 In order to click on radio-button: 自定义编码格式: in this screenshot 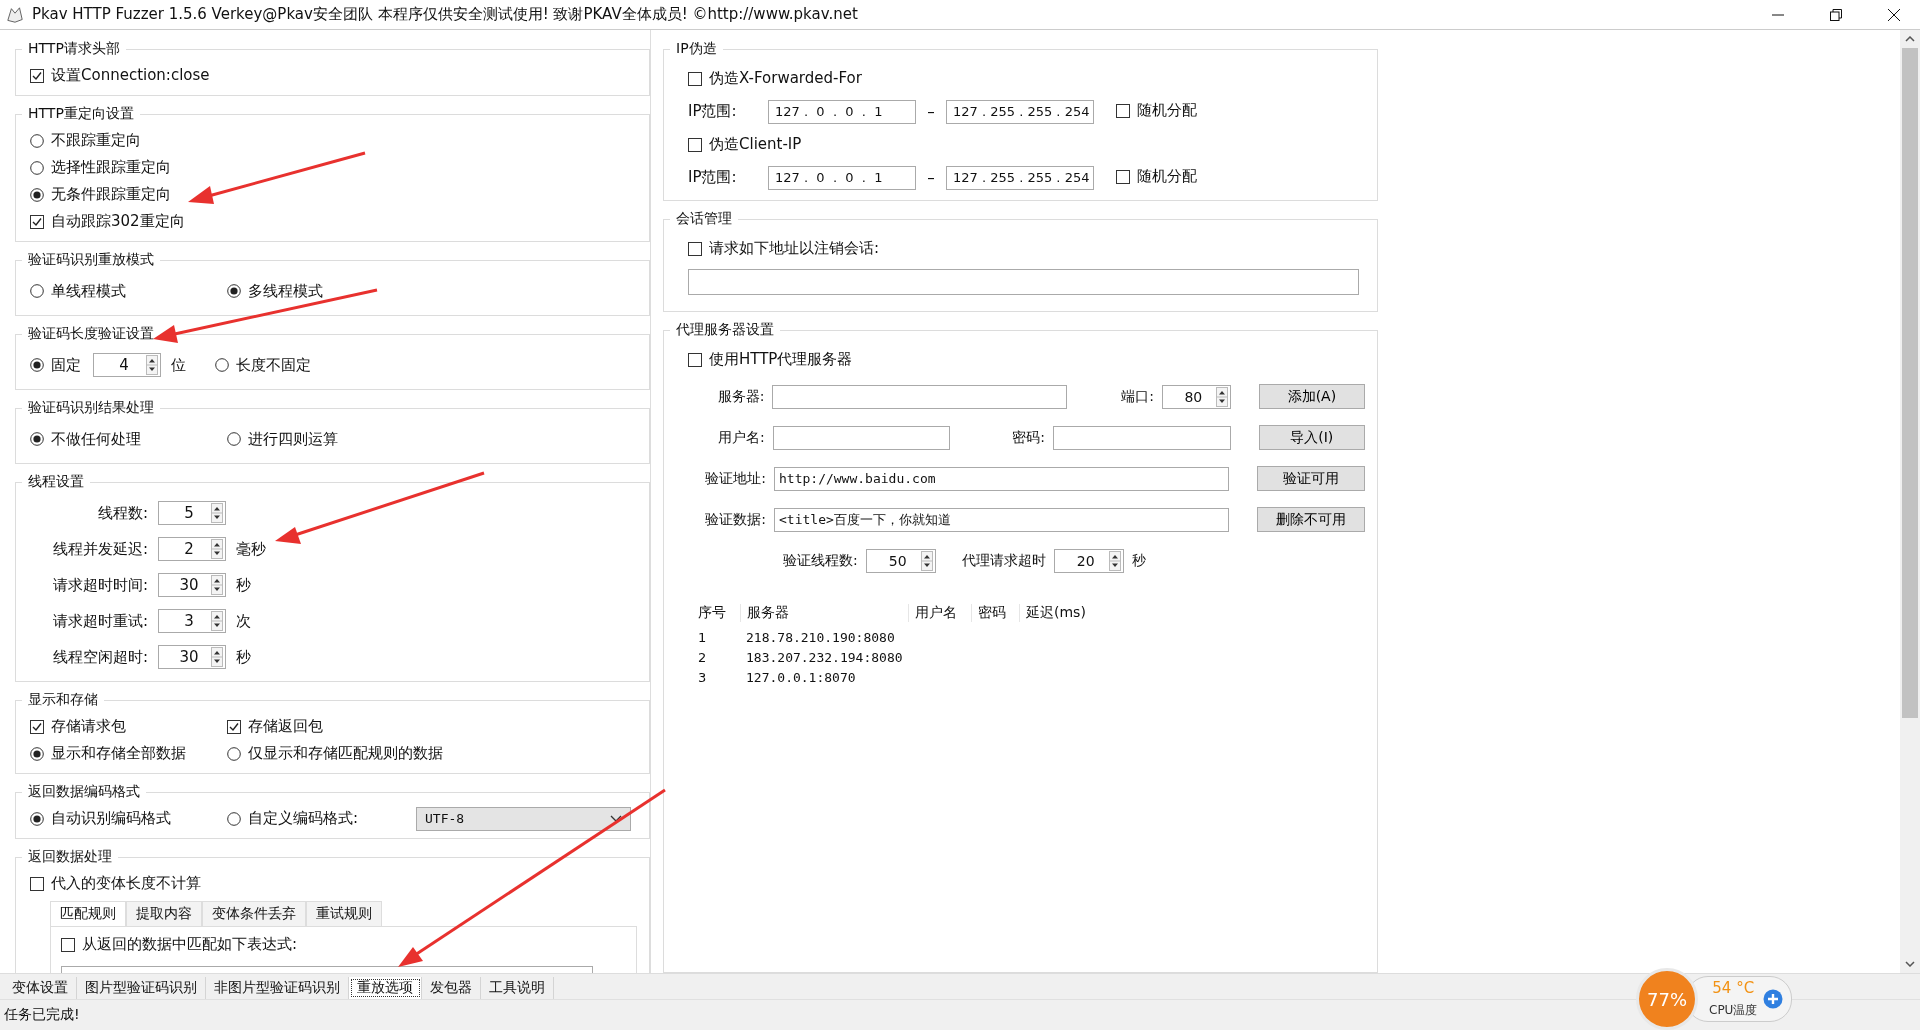, I will do `click(293, 818)`.